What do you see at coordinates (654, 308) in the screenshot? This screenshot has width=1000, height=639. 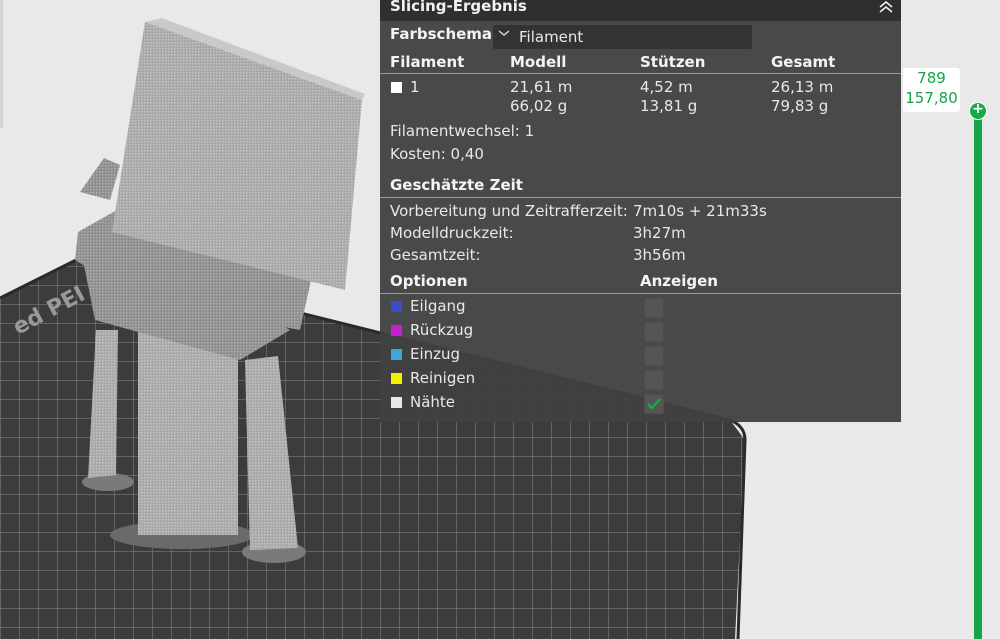 I see `show-rapid-checkbox` at bounding box center [654, 308].